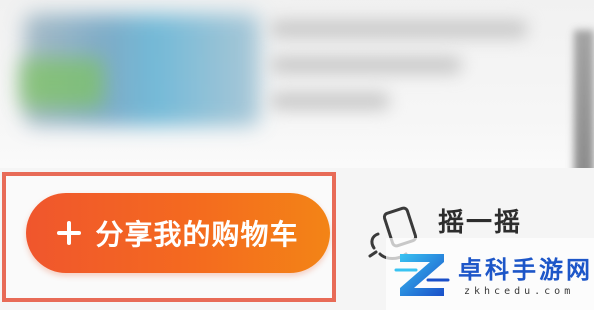  Describe the element at coordinates (525, 270) in the screenshot. I see `watermark-title: 卓科手游网` at that location.